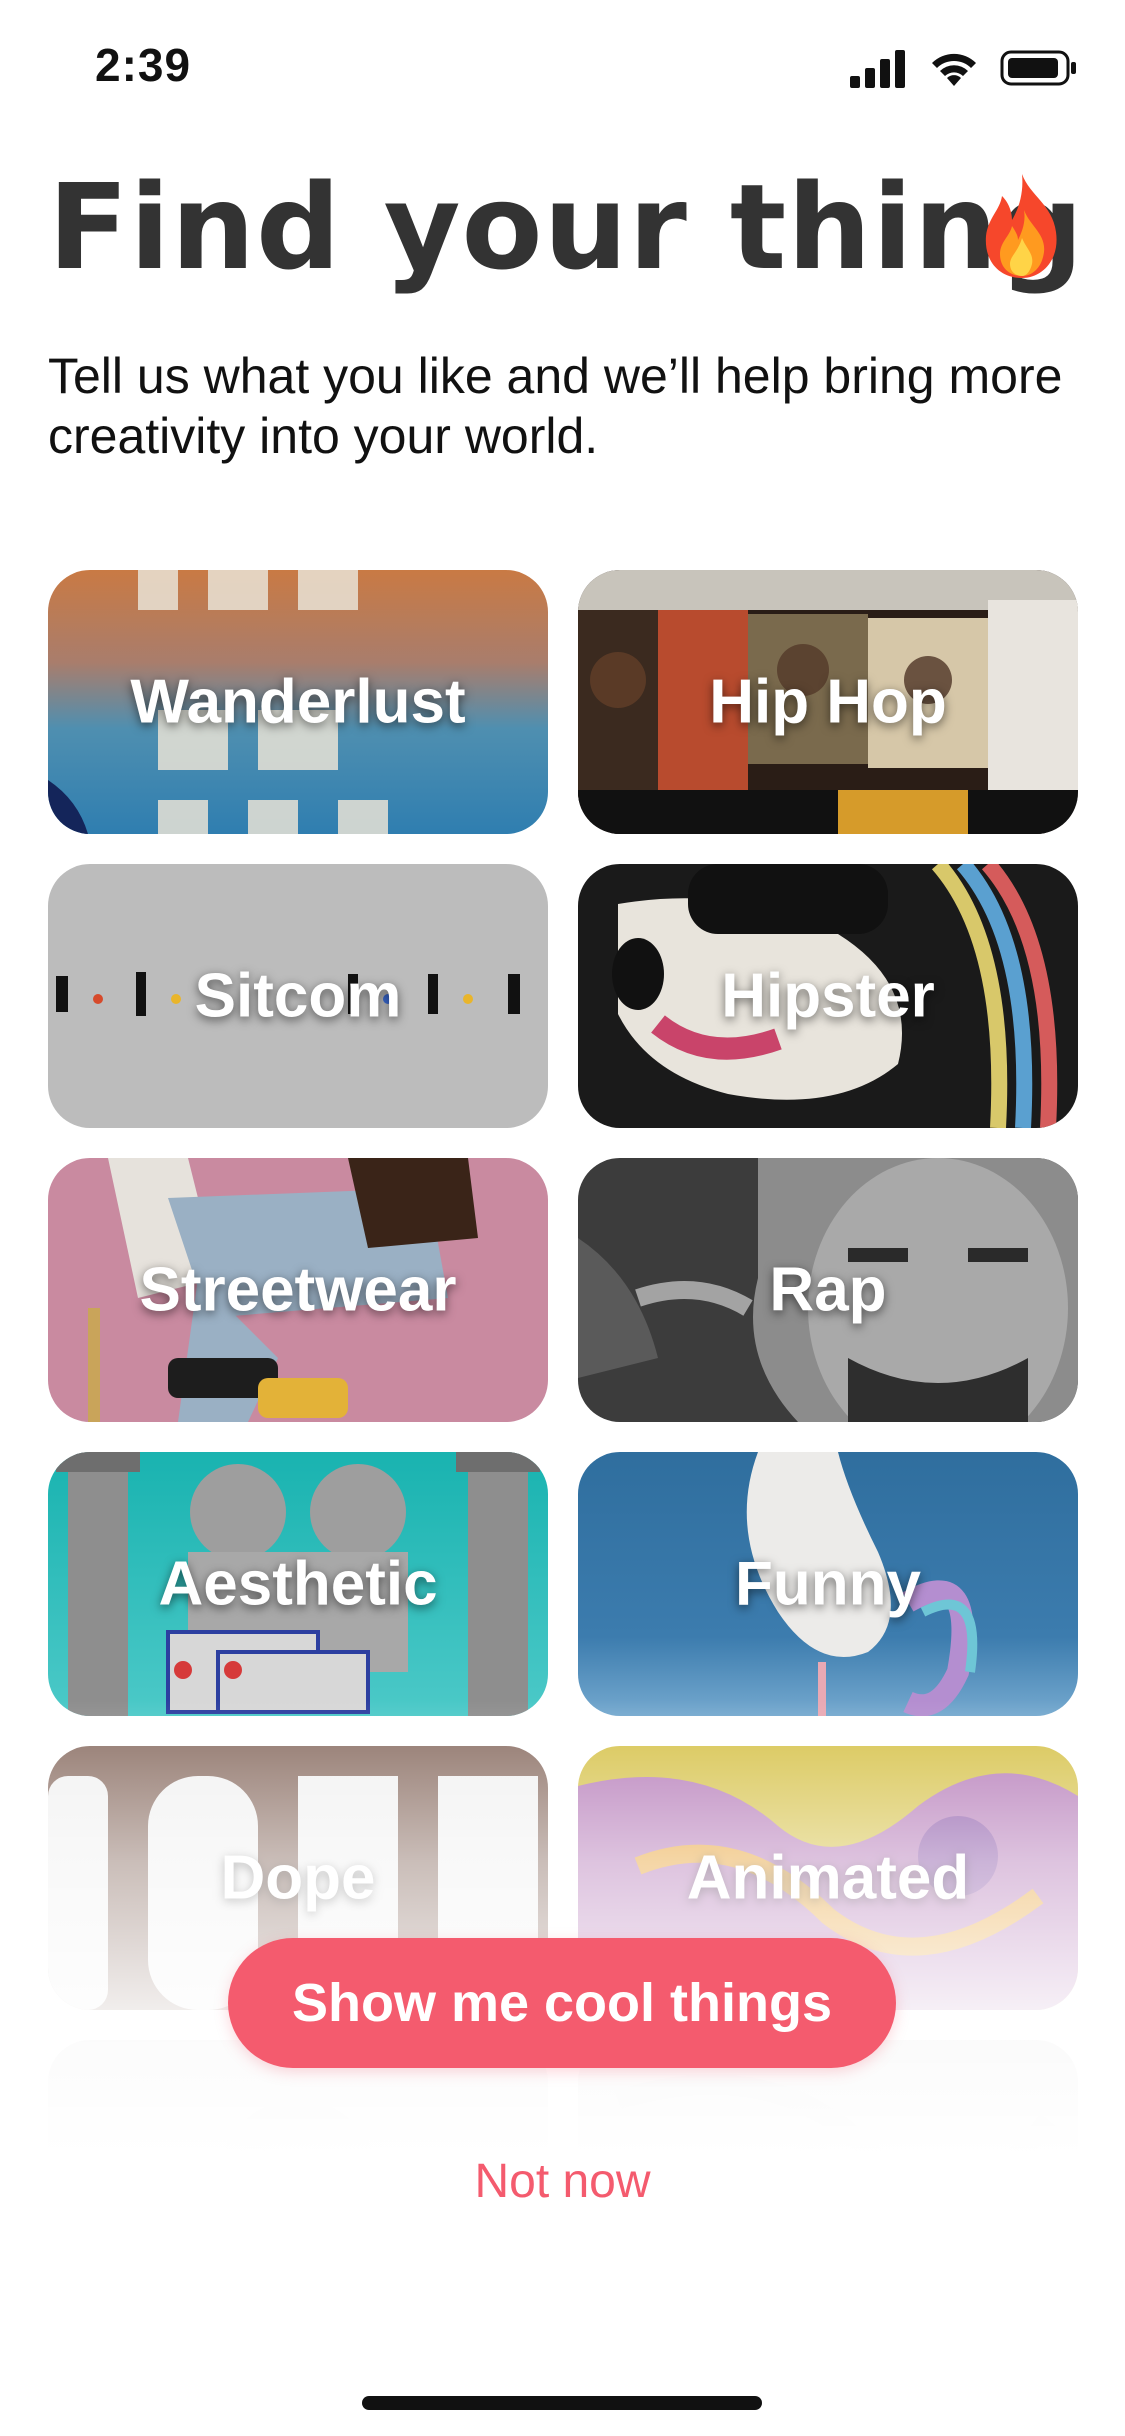 This screenshot has width=1125, height=2436. Describe the element at coordinates (562, 2181) in the screenshot. I see `not-now-button: Not now` at that location.